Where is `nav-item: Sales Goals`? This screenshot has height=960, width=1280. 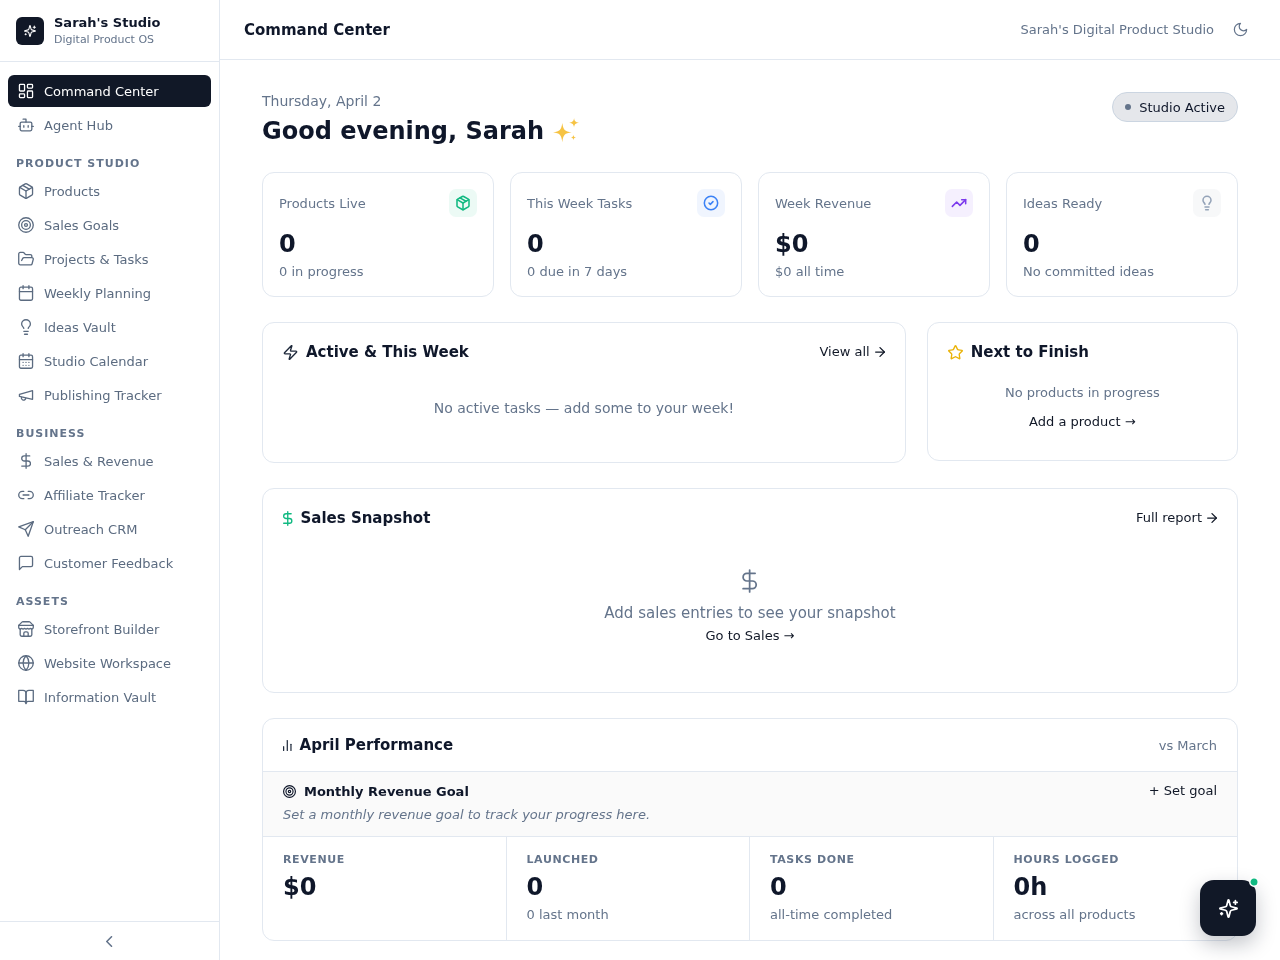
nav-item: Sales Goals is located at coordinates (109, 225).